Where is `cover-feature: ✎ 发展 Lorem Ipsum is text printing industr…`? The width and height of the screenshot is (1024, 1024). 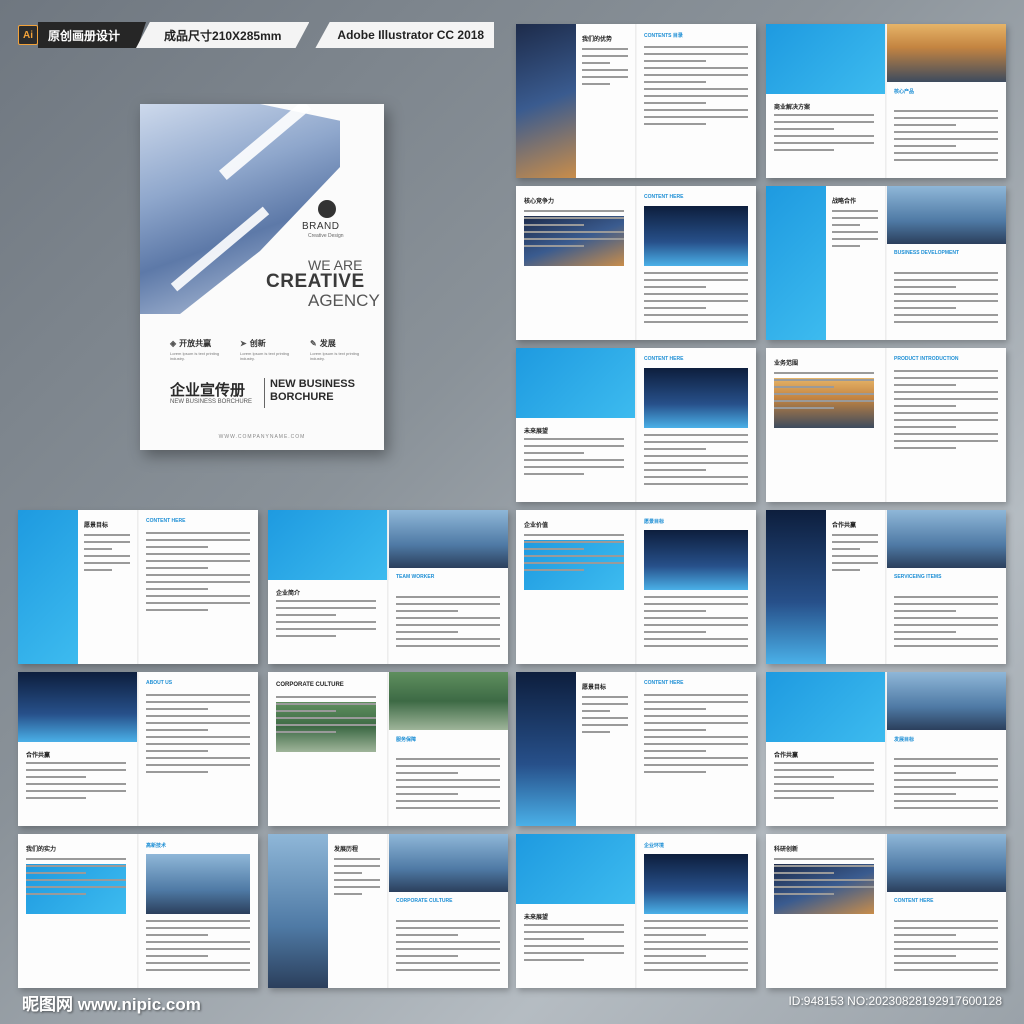 cover-feature: ✎ 发展 Lorem Ipsum is text printing industr… is located at coordinates (342, 349).